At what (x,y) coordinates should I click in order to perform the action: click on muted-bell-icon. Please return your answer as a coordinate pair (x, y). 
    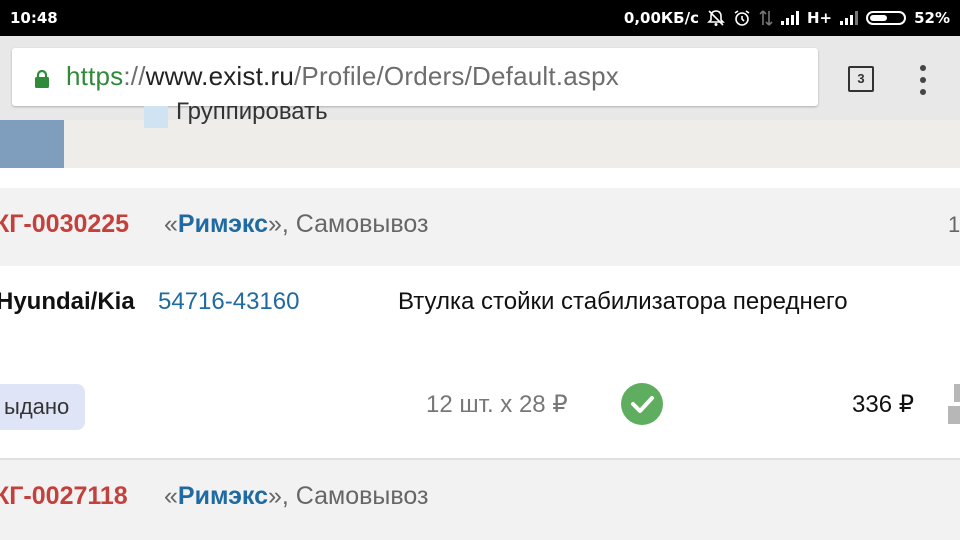
    Looking at the image, I should click on (716, 18).